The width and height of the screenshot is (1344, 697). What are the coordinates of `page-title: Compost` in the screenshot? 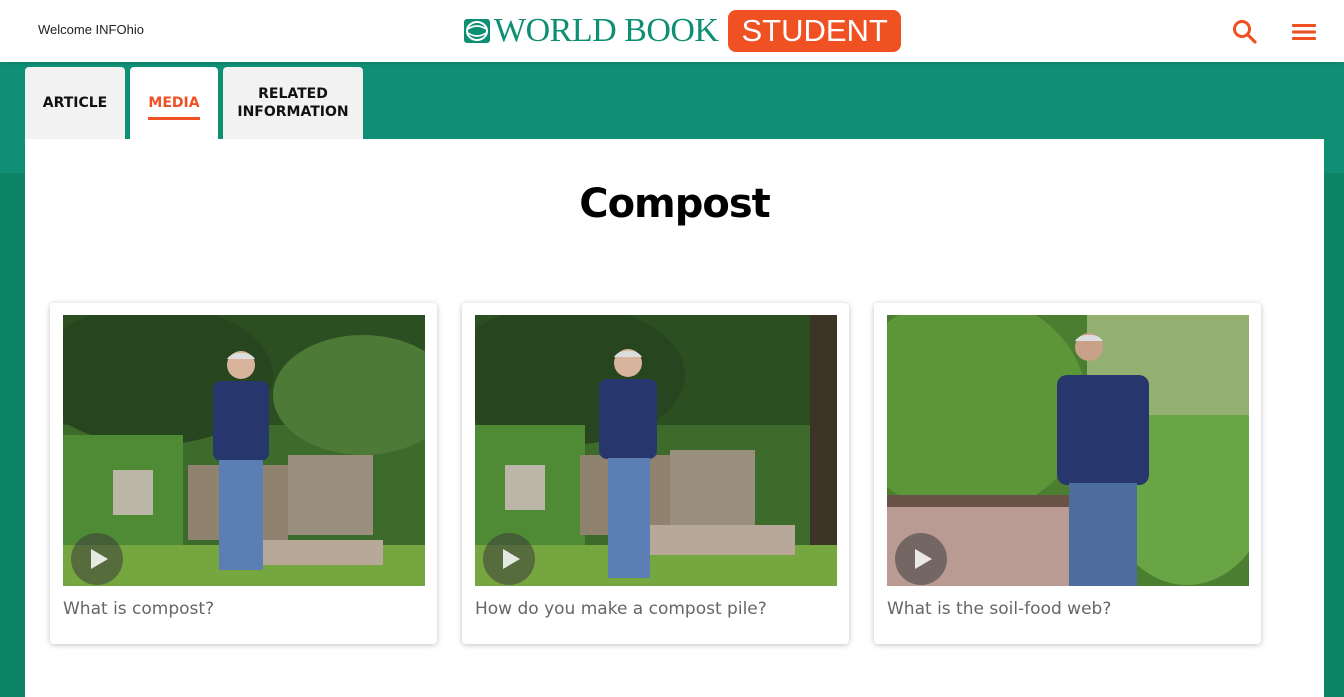 It's located at (675, 204).